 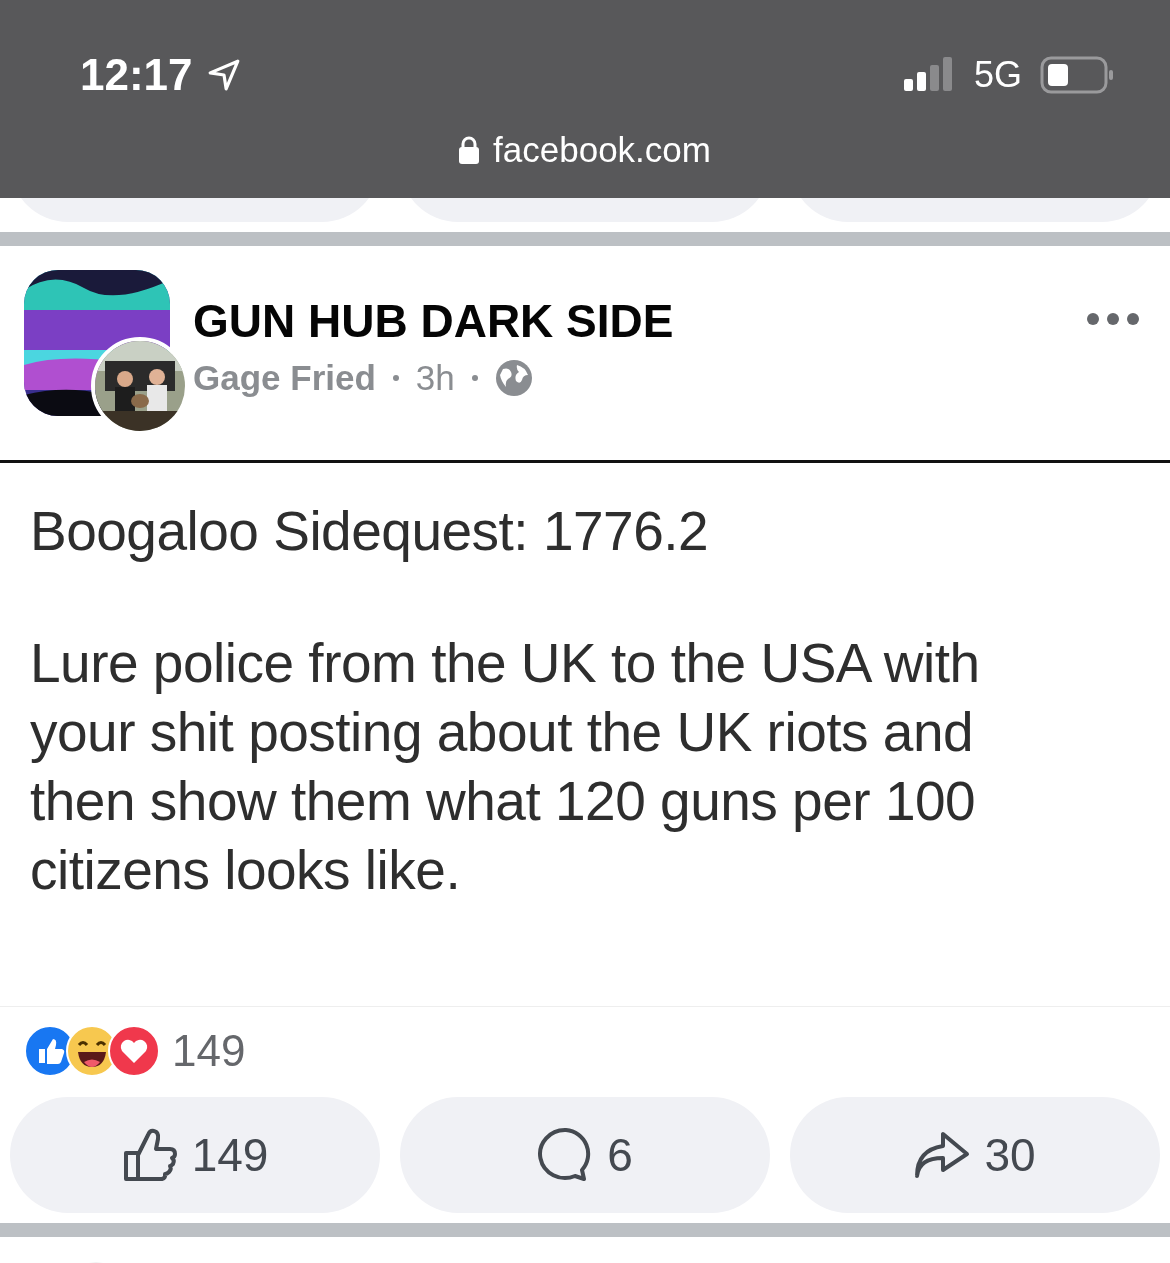 What do you see at coordinates (975, 1155) in the screenshot?
I see `share-button: 30` at bounding box center [975, 1155].